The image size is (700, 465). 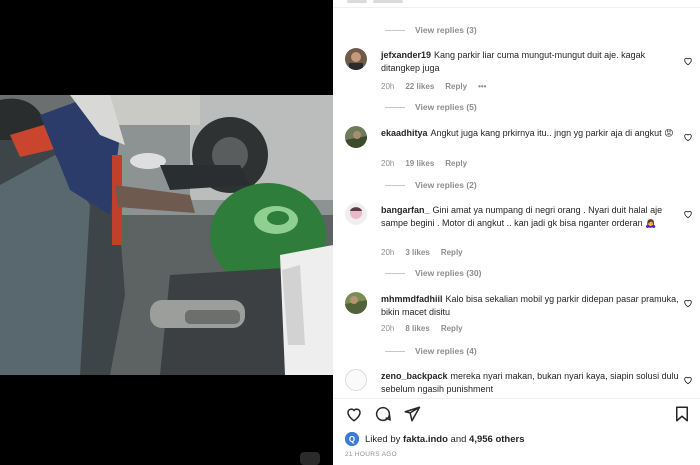 What do you see at coordinates (383, 414) in the screenshot?
I see `comment-icon` at bounding box center [383, 414].